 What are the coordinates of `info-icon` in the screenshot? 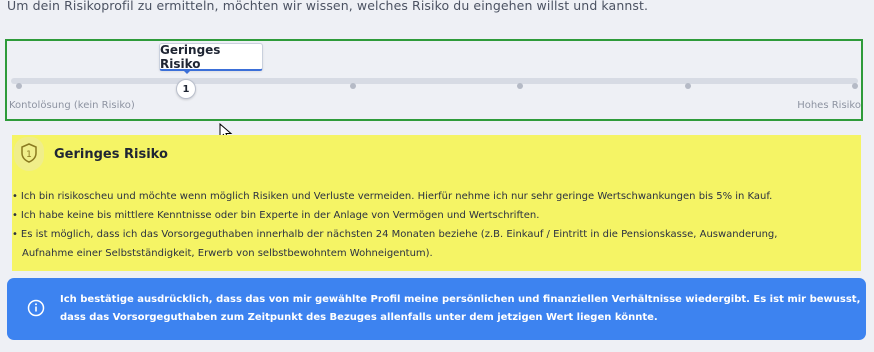 It's located at (36, 308).